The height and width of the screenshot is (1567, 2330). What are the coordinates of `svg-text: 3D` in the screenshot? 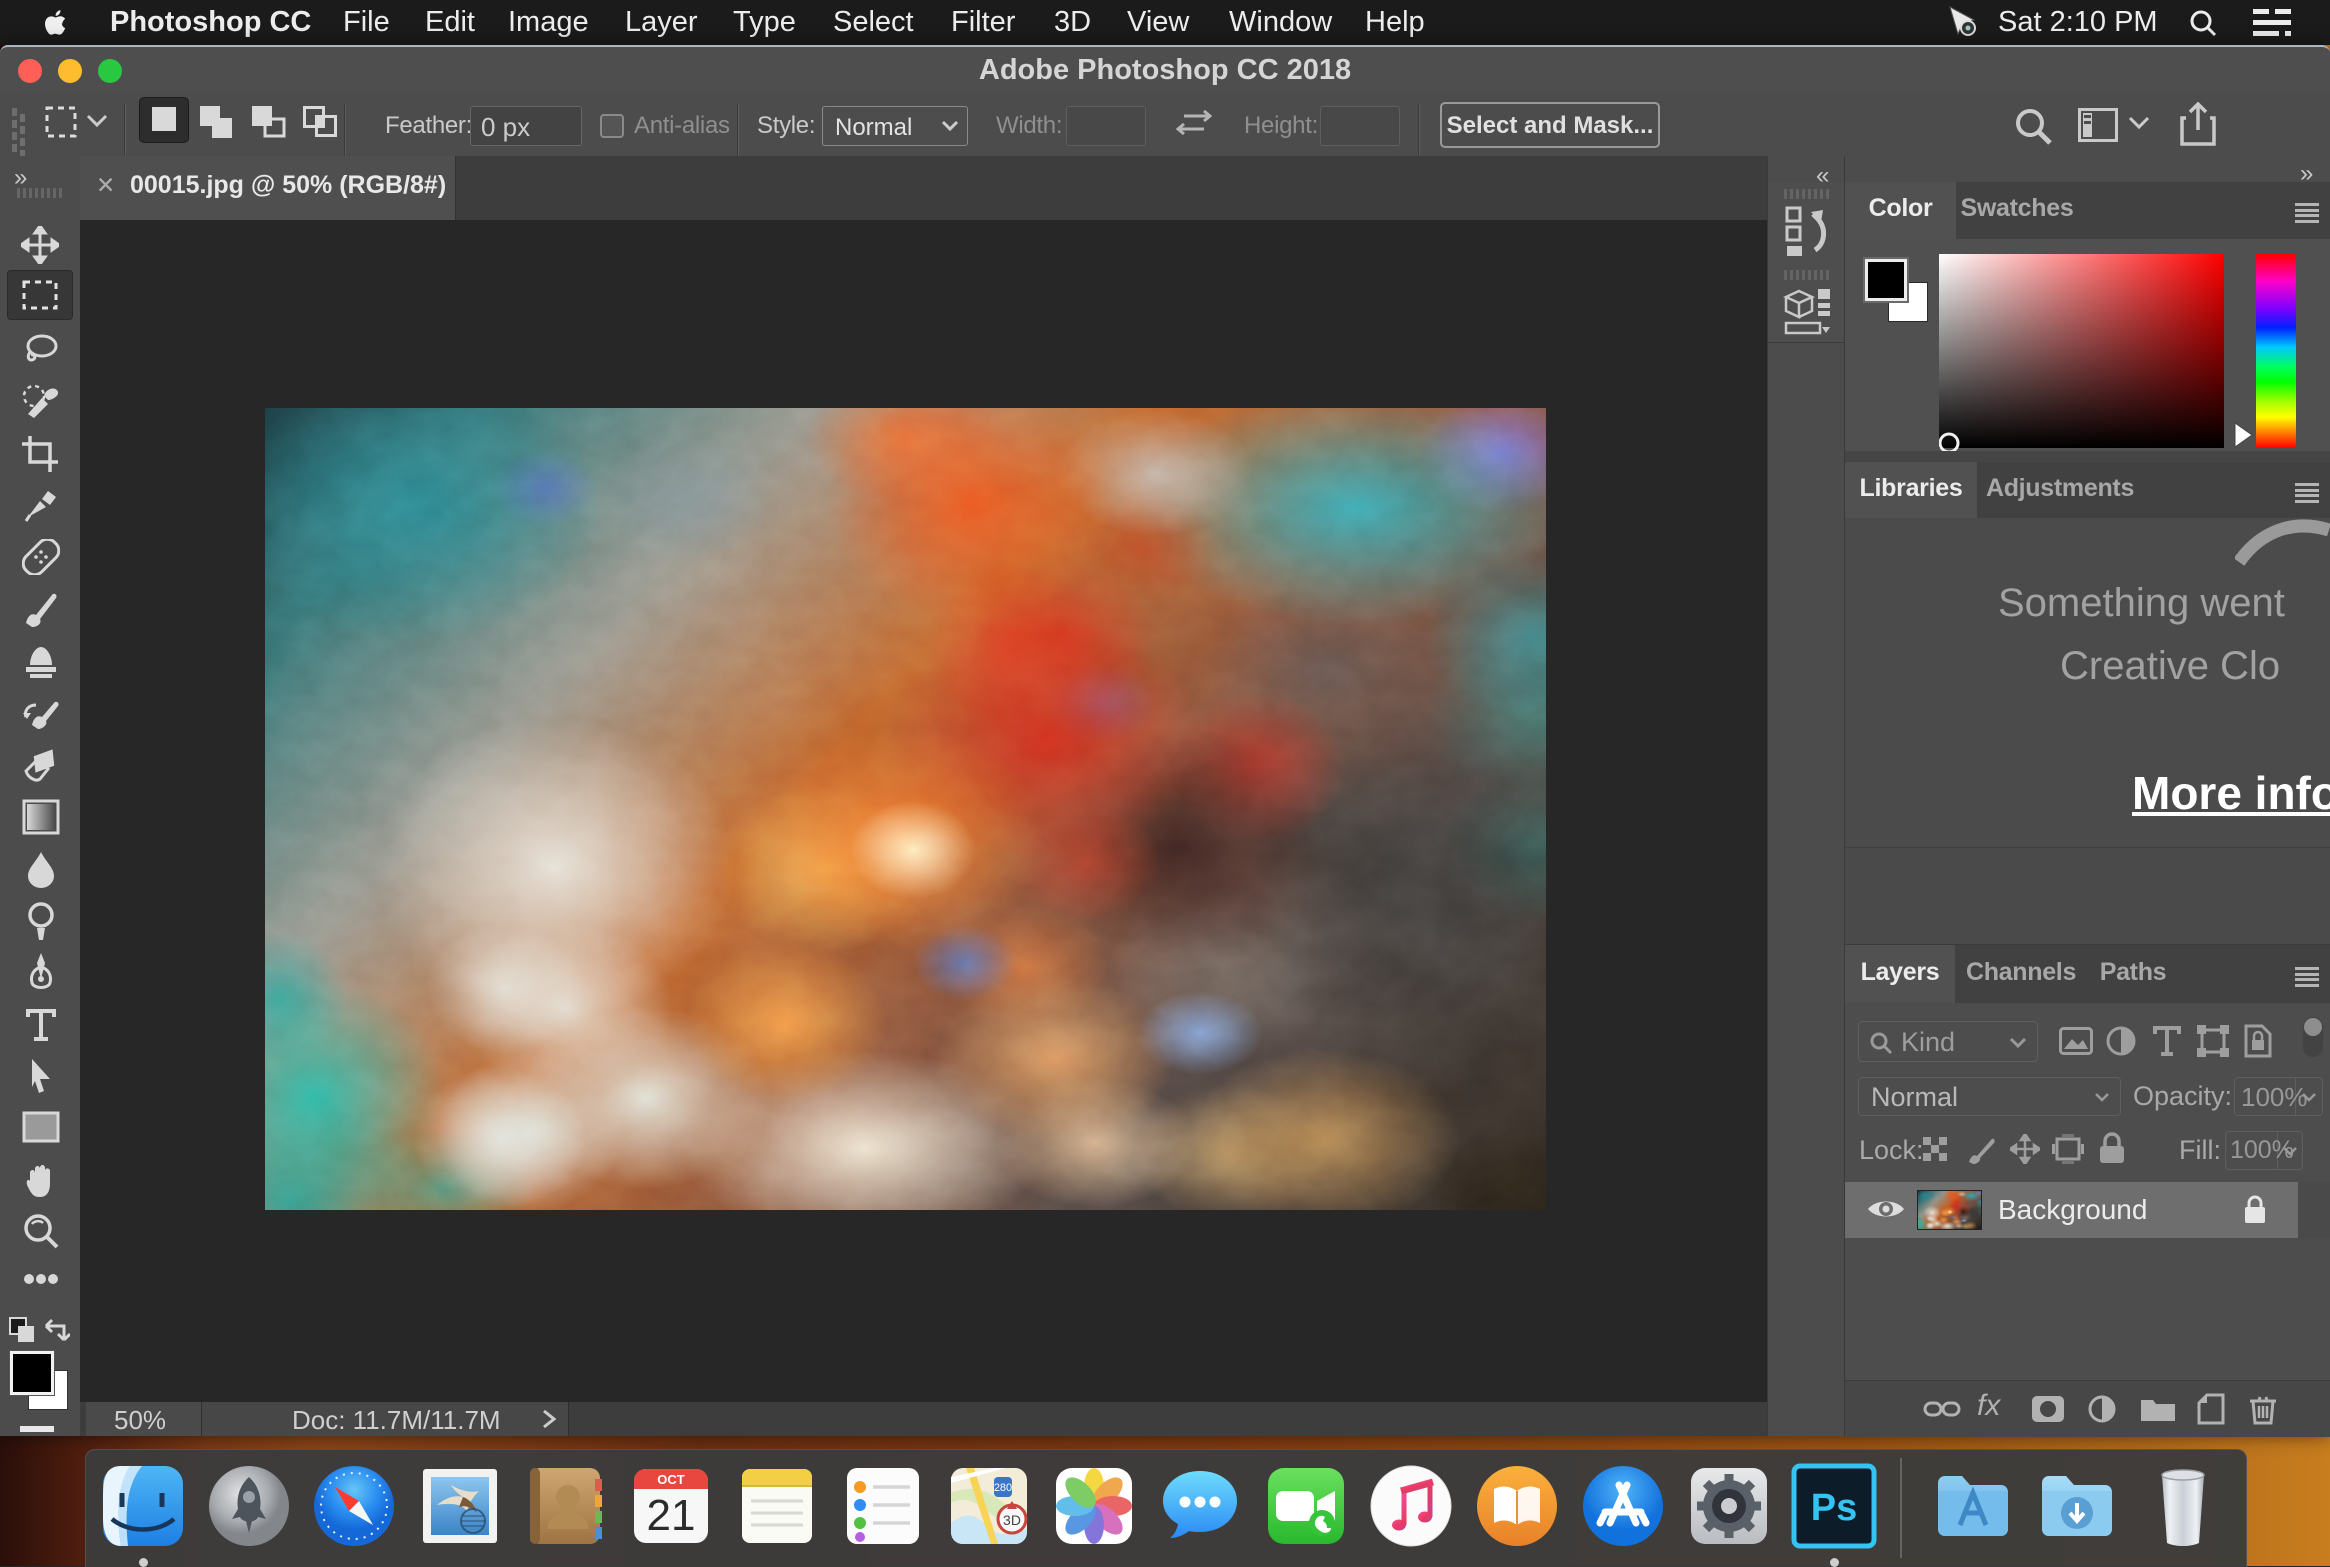 It's located at (1012, 1520).